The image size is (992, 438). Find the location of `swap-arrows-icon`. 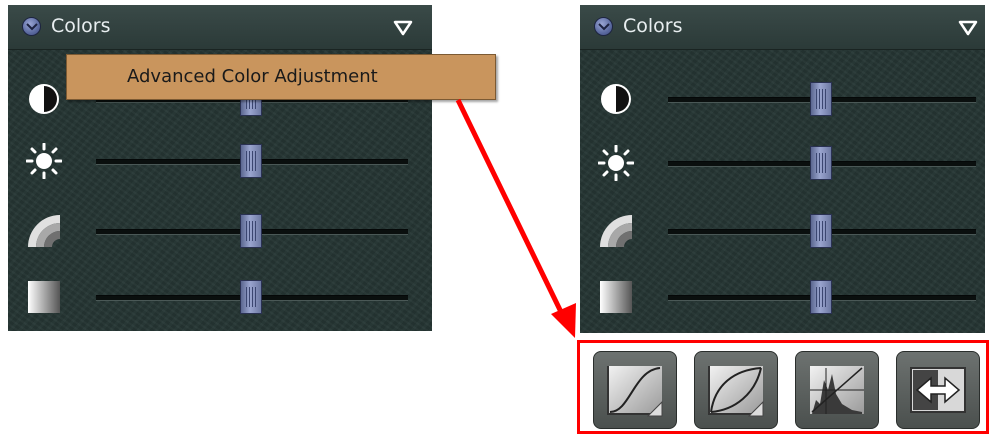

swap-arrows-icon is located at coordinates (938, 390).